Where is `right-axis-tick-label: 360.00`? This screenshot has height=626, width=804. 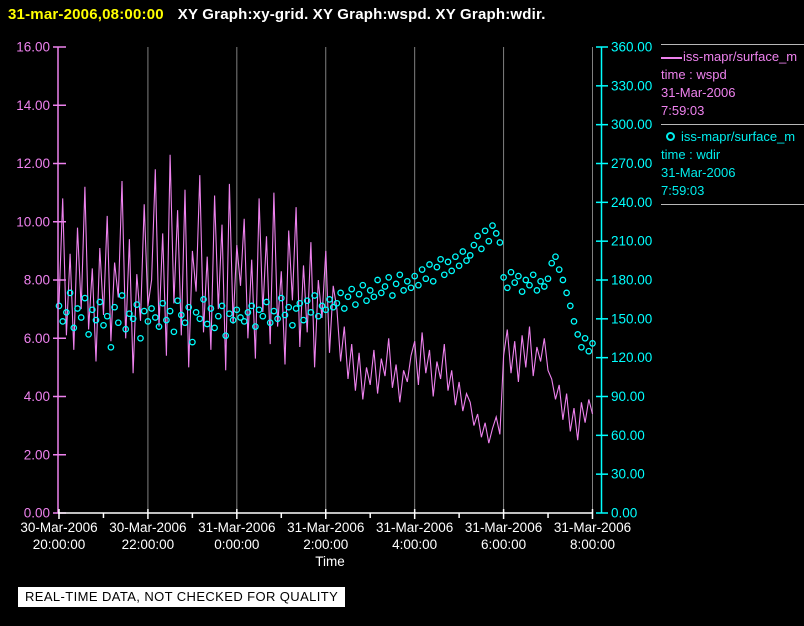
right-axis-tick-label: 360.00 is located at coordinates (631, 47).